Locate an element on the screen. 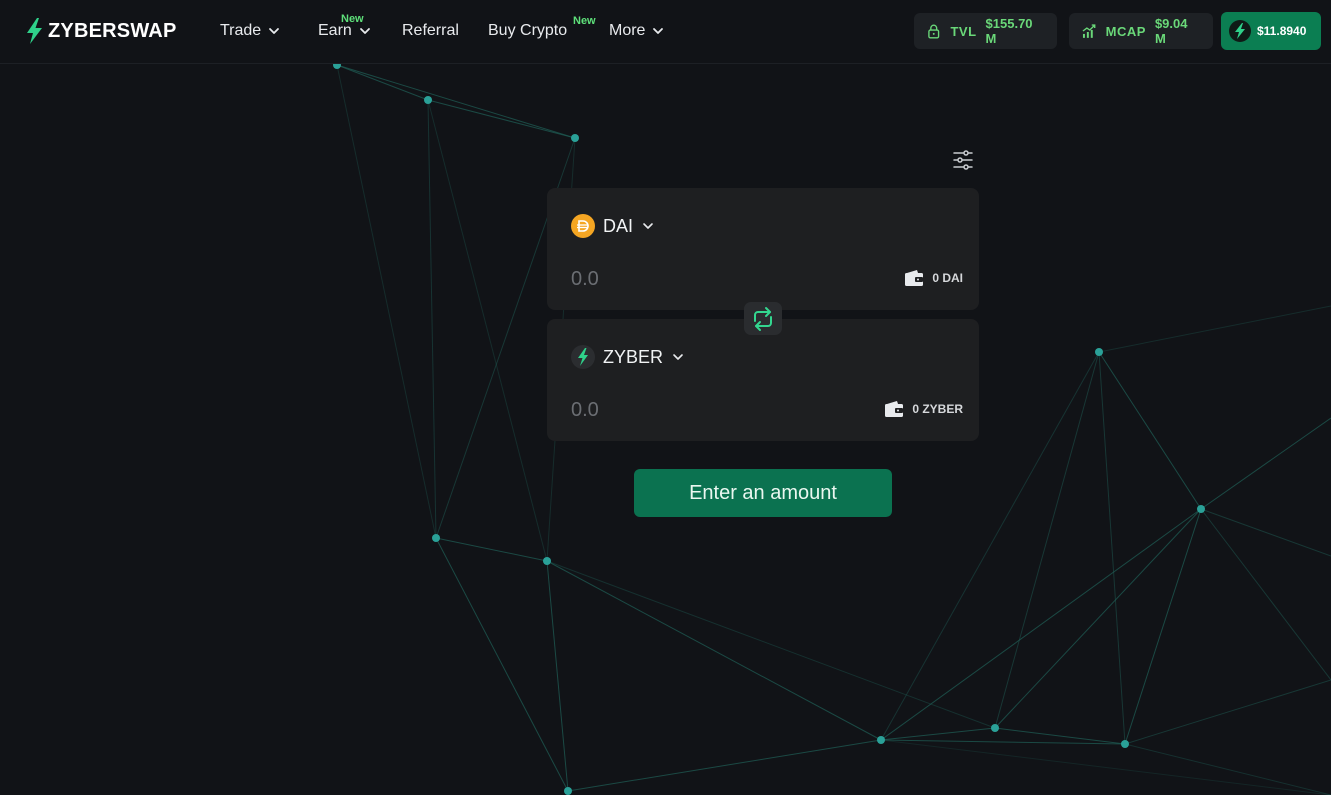 The image size is (1331, 795). nav-trade: Trade is located at coordinates (250, 31).